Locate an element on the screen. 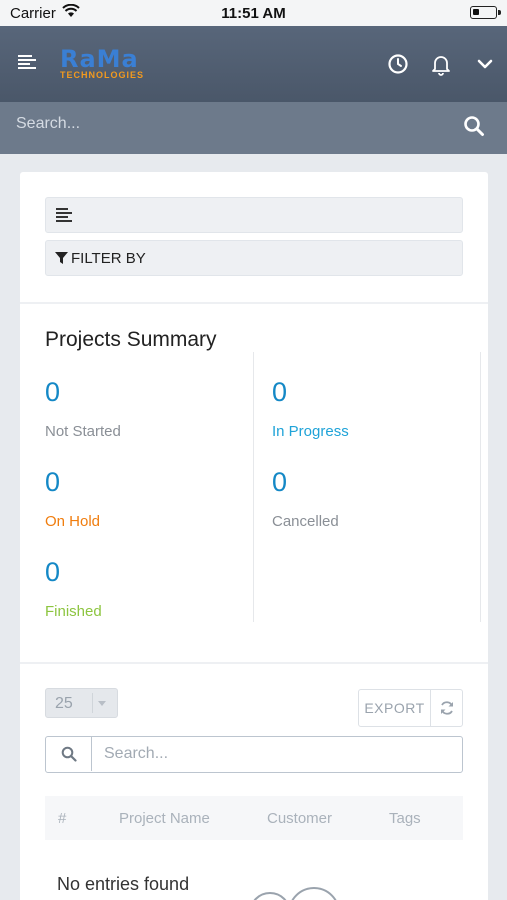 The width and height of the screenshot is (507, 900). filter-by-button: FILTER BY is located at coordinates (254, 258).